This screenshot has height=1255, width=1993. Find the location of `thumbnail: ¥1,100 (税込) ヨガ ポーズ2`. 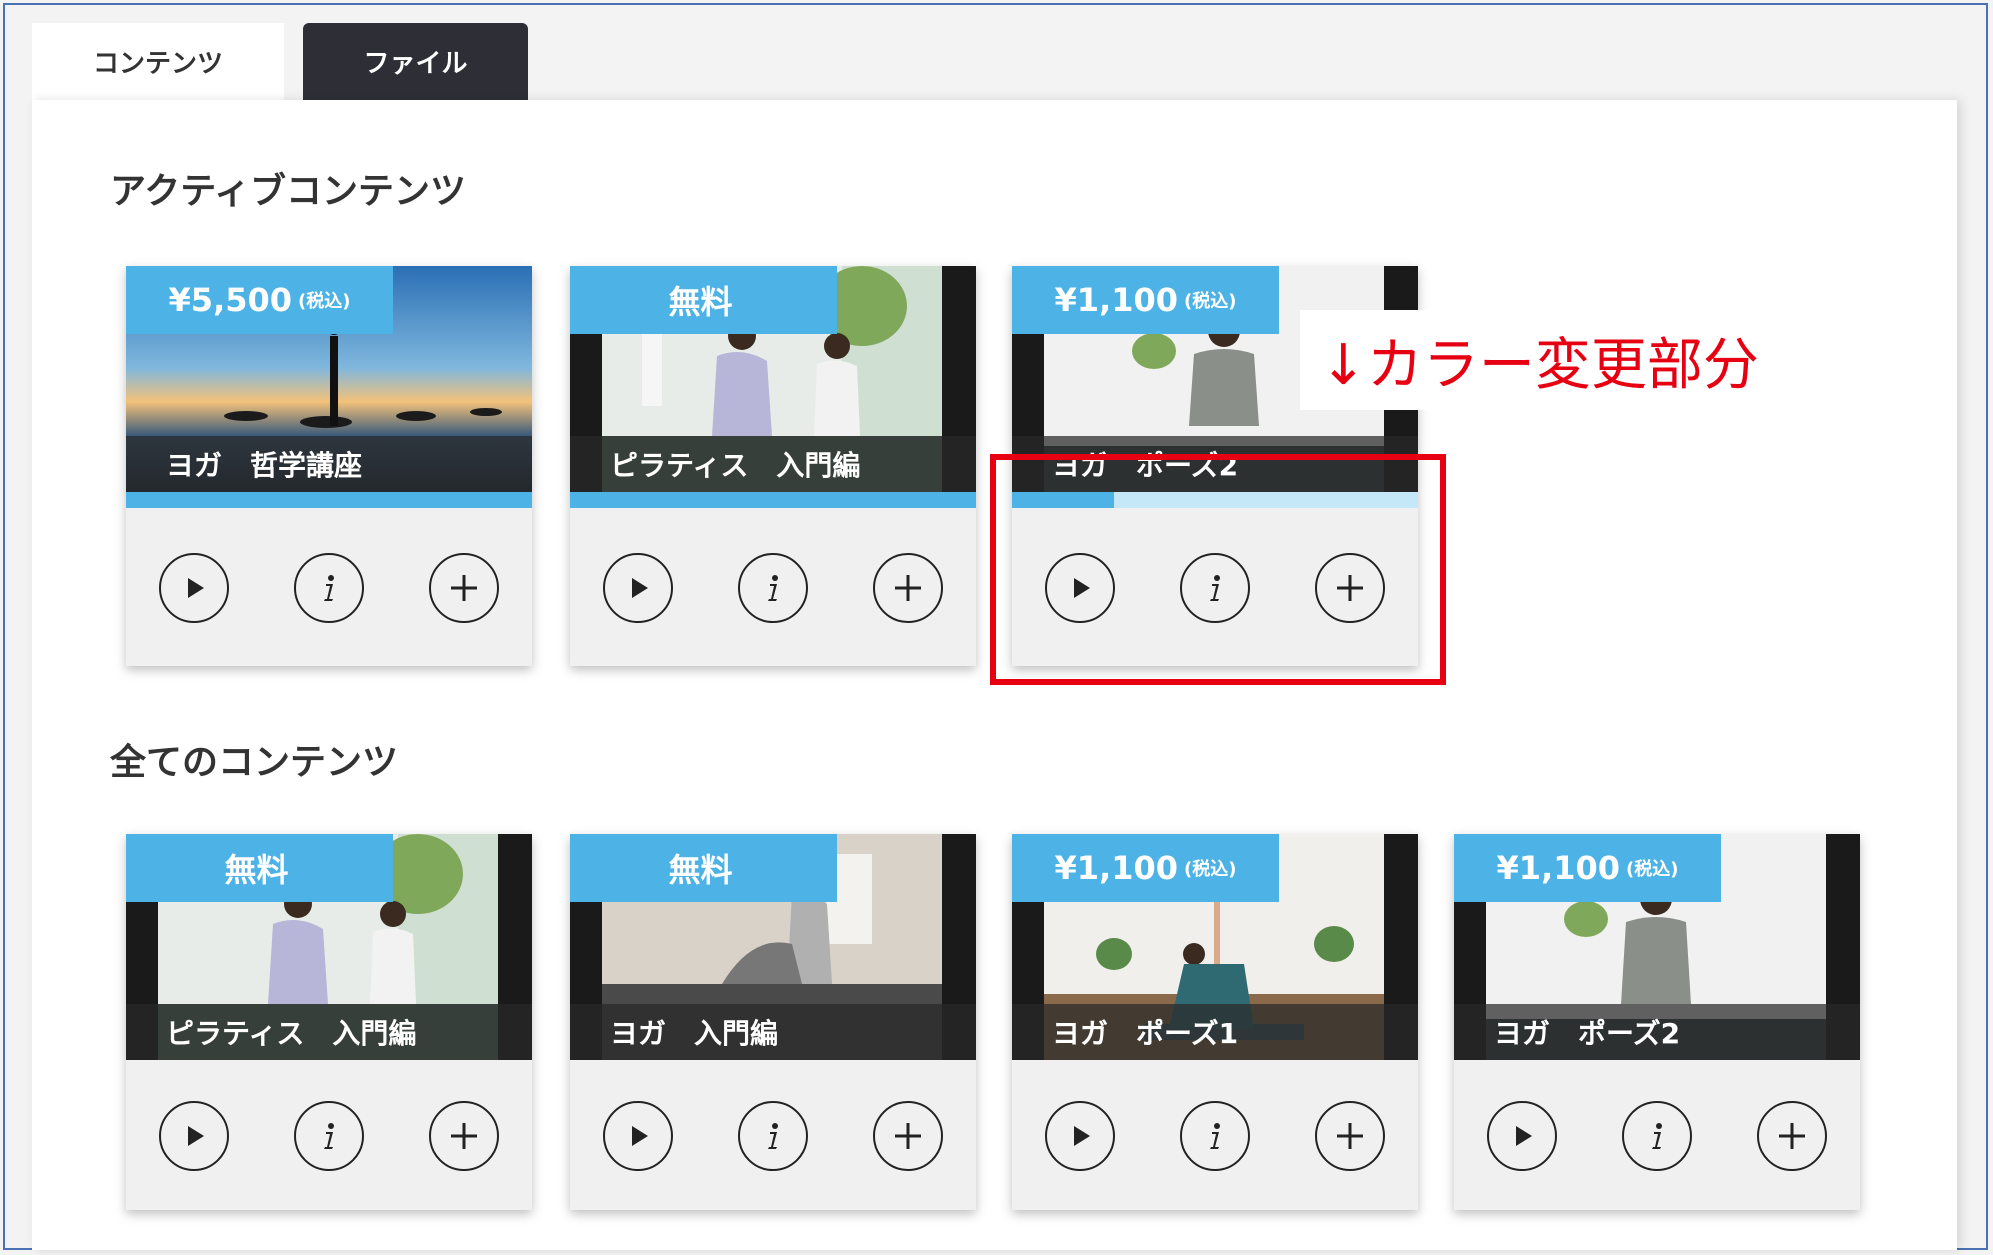

thumbnail: ¥1,100 (税込) ヨガ ポーズ2 is located at coordinates (1657, 947).